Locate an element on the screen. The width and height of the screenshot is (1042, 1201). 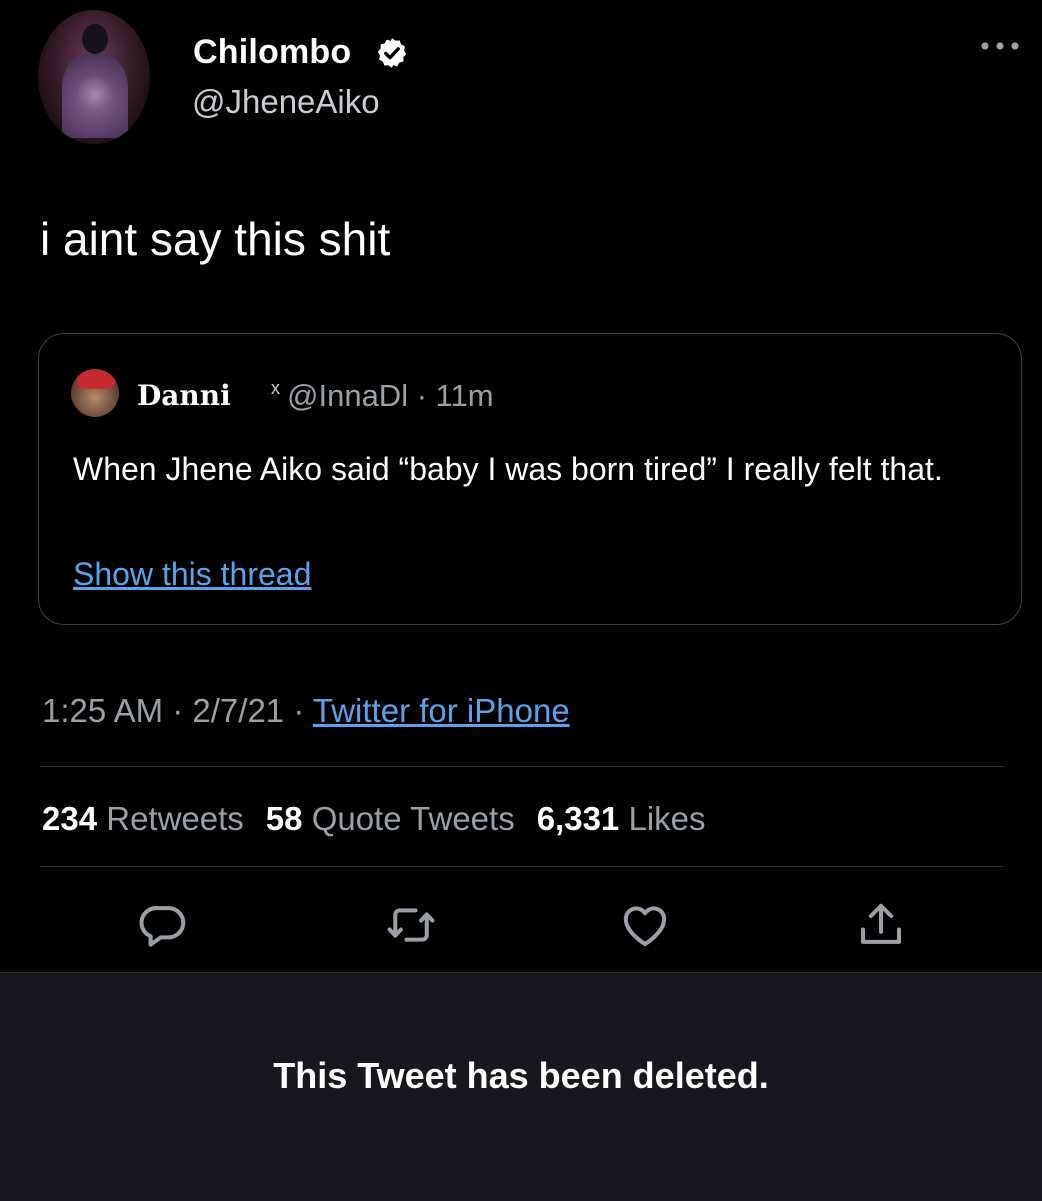
quotes-stat: 58 Quote Tweets is located at coordinates (390, 818).